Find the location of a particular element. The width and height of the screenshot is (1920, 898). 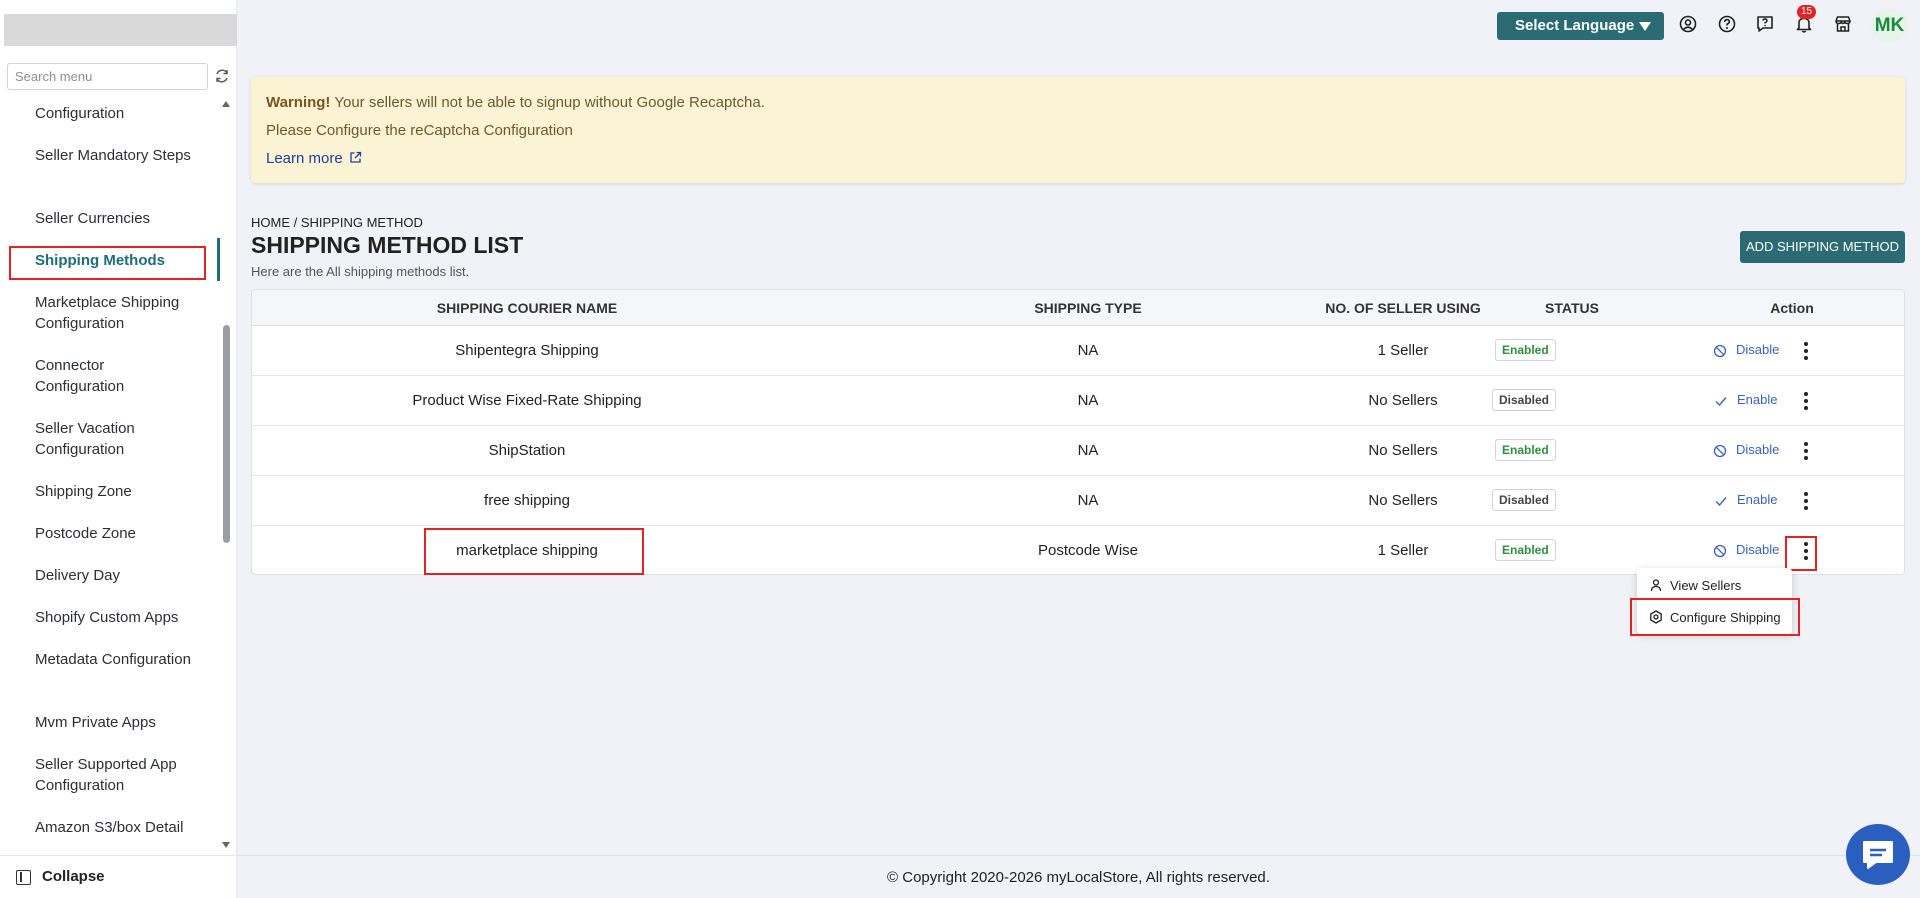

feedback-icon is located at coordinates (1765, 24).